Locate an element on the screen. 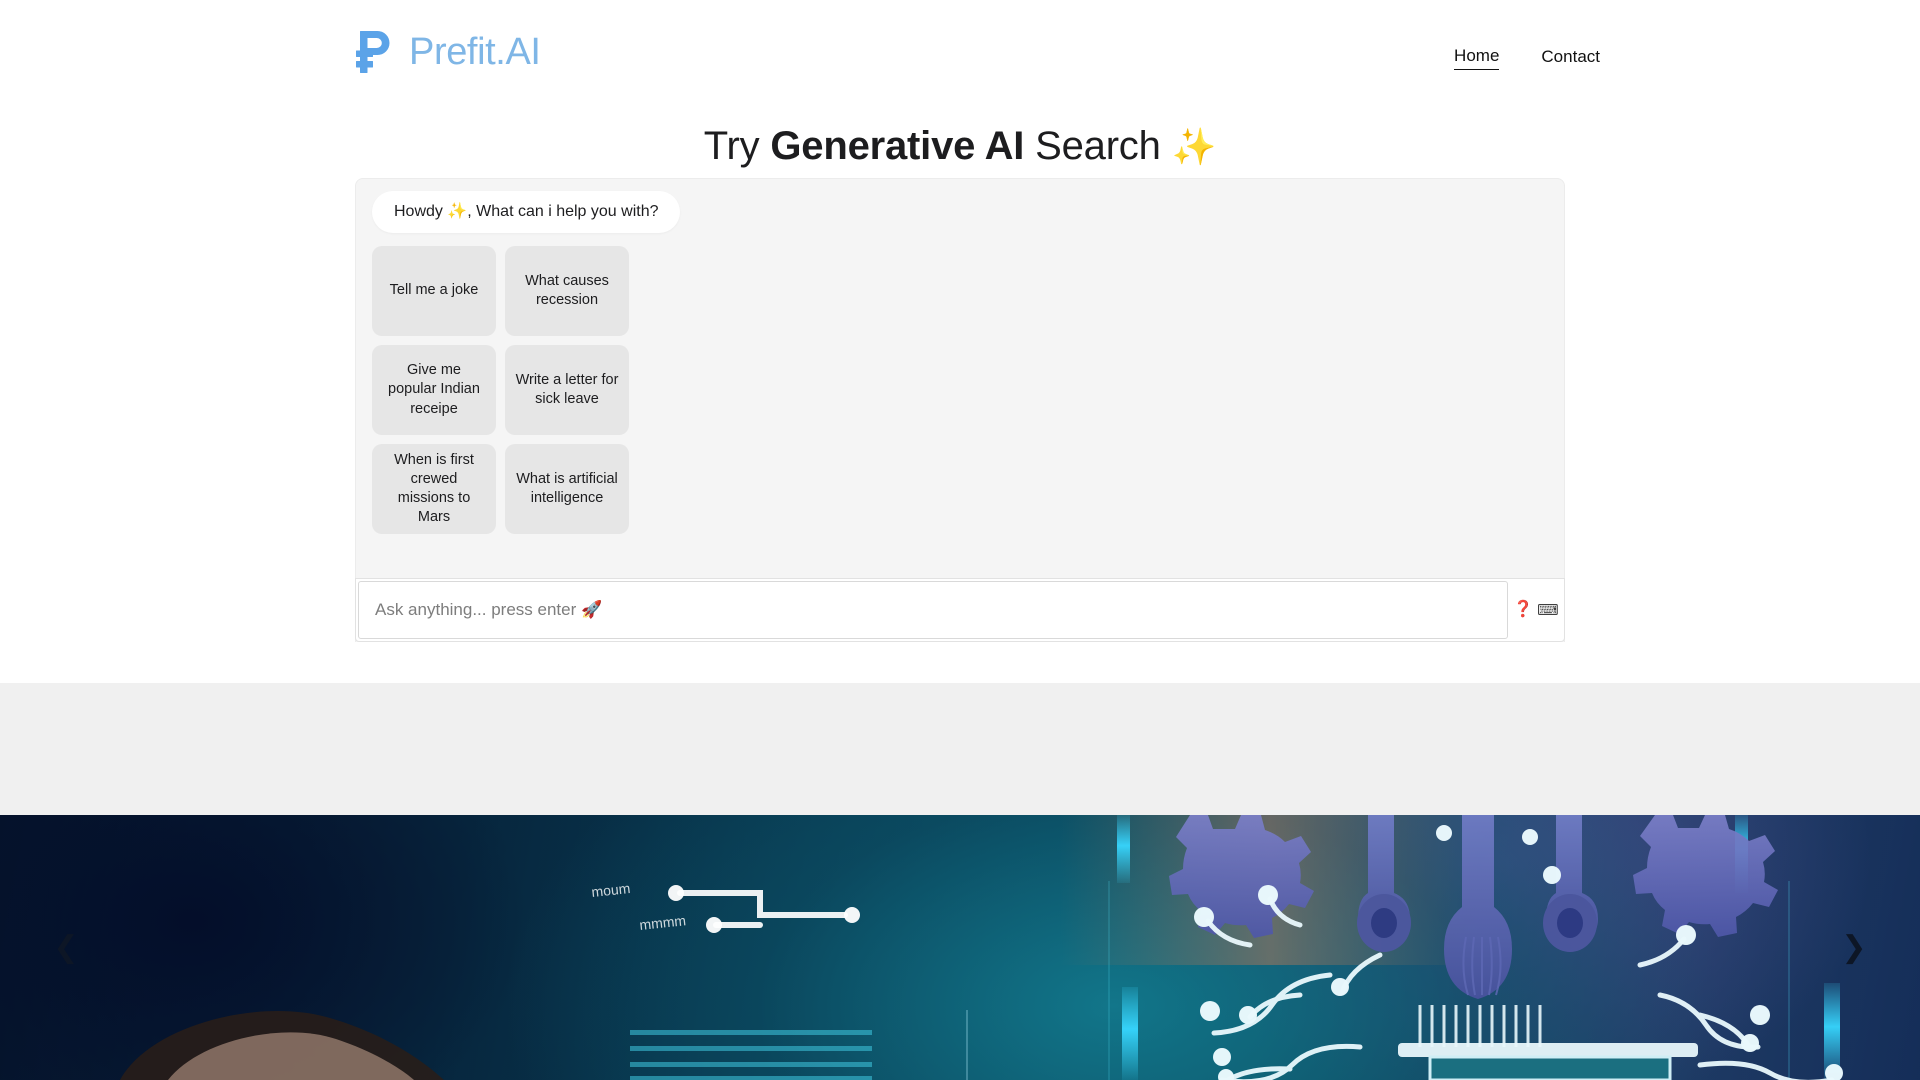  chevron-right-icon: ❯ is located at coordinates (1854, 947).